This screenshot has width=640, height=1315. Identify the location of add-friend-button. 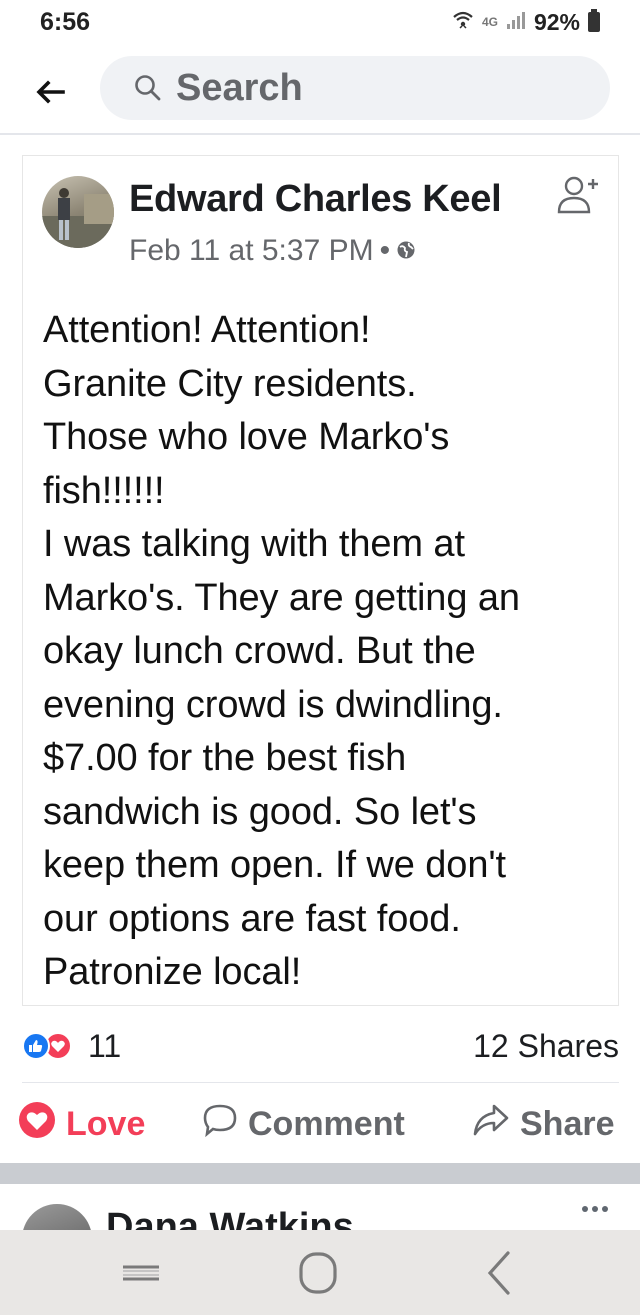
(578, 194).